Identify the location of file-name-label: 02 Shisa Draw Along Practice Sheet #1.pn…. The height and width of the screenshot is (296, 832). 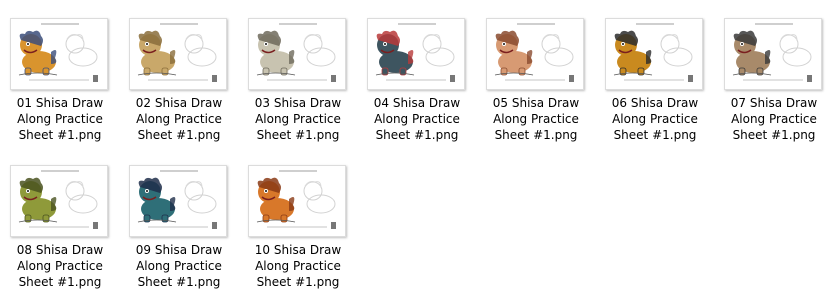
(179, 119).